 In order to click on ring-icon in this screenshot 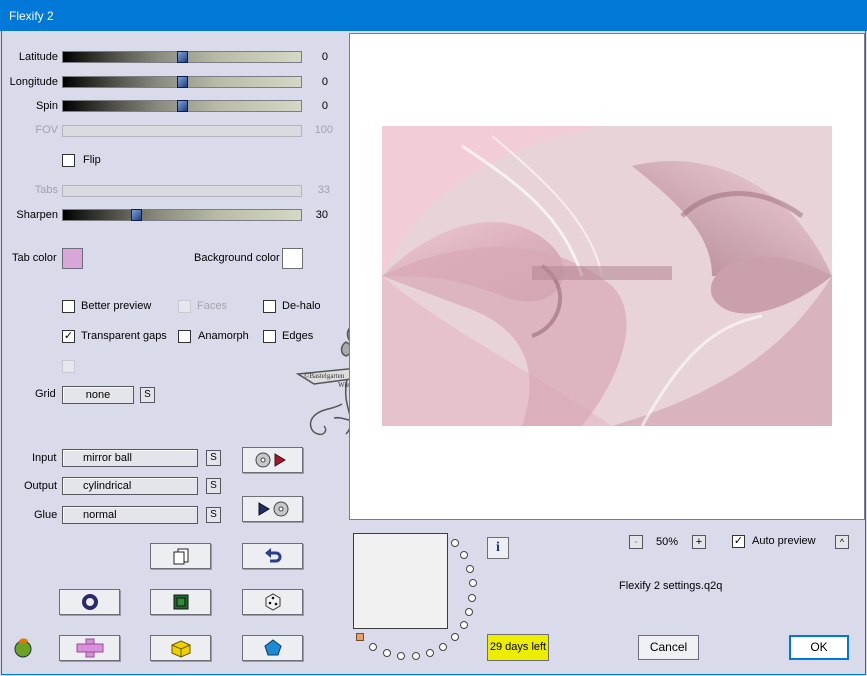, I will do `click(89, 602)`.